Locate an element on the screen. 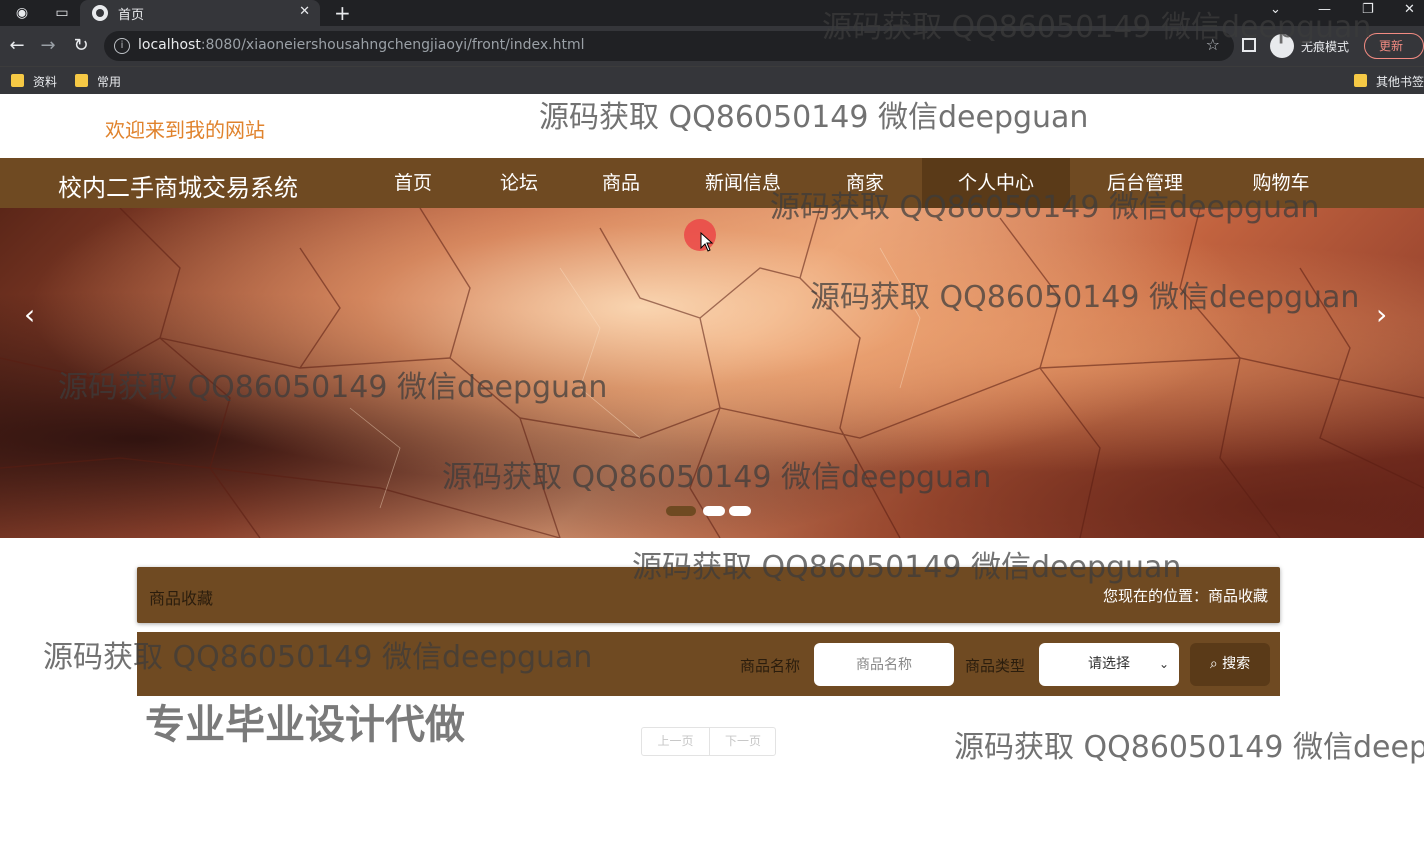 The height and width of the screenshot is (848, 1424). search-button-label: 搜索 is located at coordinates (1236, 664).